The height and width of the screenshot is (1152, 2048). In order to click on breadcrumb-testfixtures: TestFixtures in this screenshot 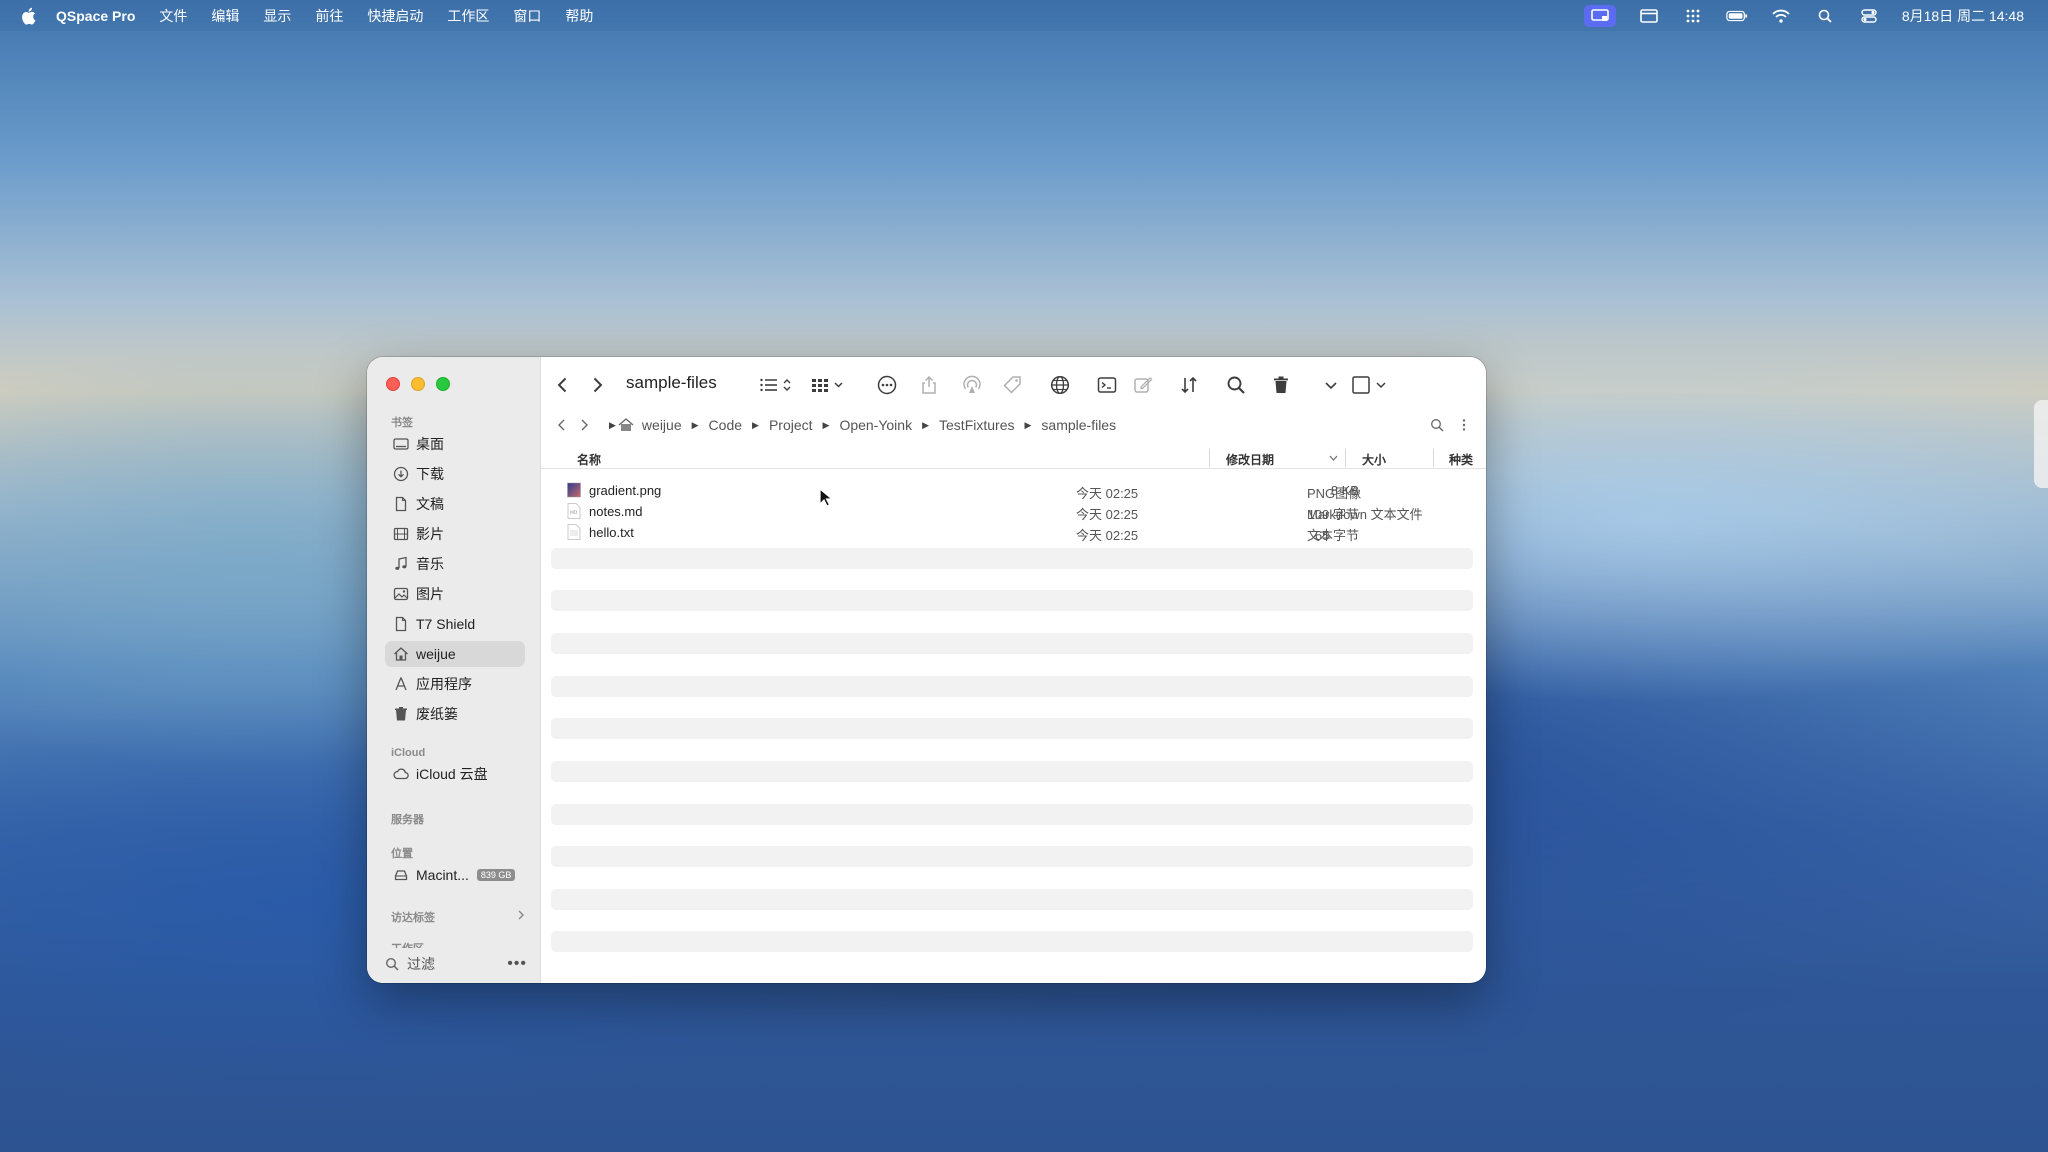, I will do `click(976, 425)`.